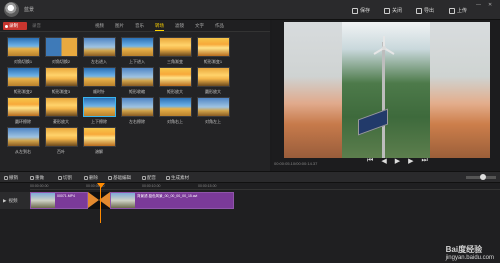 Image resolution: width=500 pixels, height=263 pixels. Describe the element at coordinates (250, 177) in the screenshot. I see `edit-toolbar: 撤销 重做 切割 删除 基础编辑 配音 生成素材` at that location.